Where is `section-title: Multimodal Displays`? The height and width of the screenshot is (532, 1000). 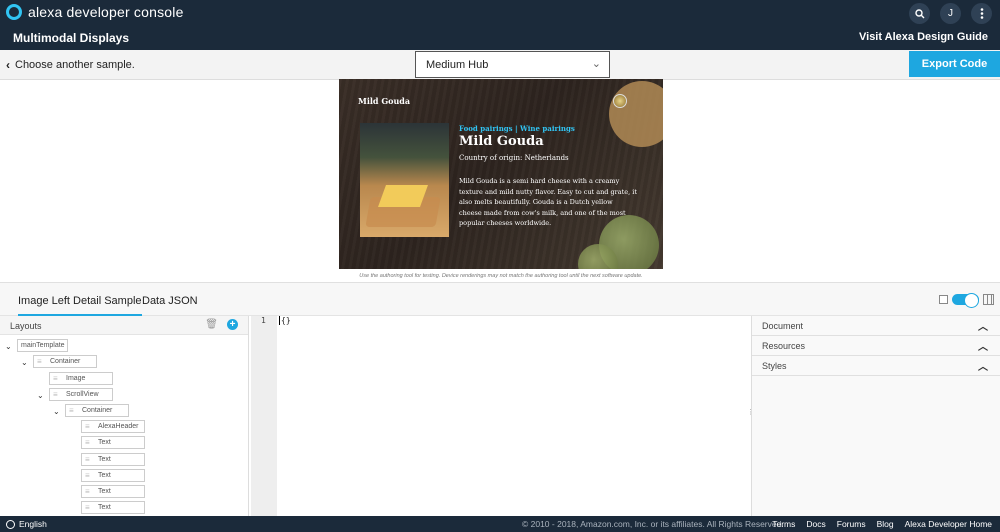 section-title: Multimodal Displays is located at coordinates (71, 38).